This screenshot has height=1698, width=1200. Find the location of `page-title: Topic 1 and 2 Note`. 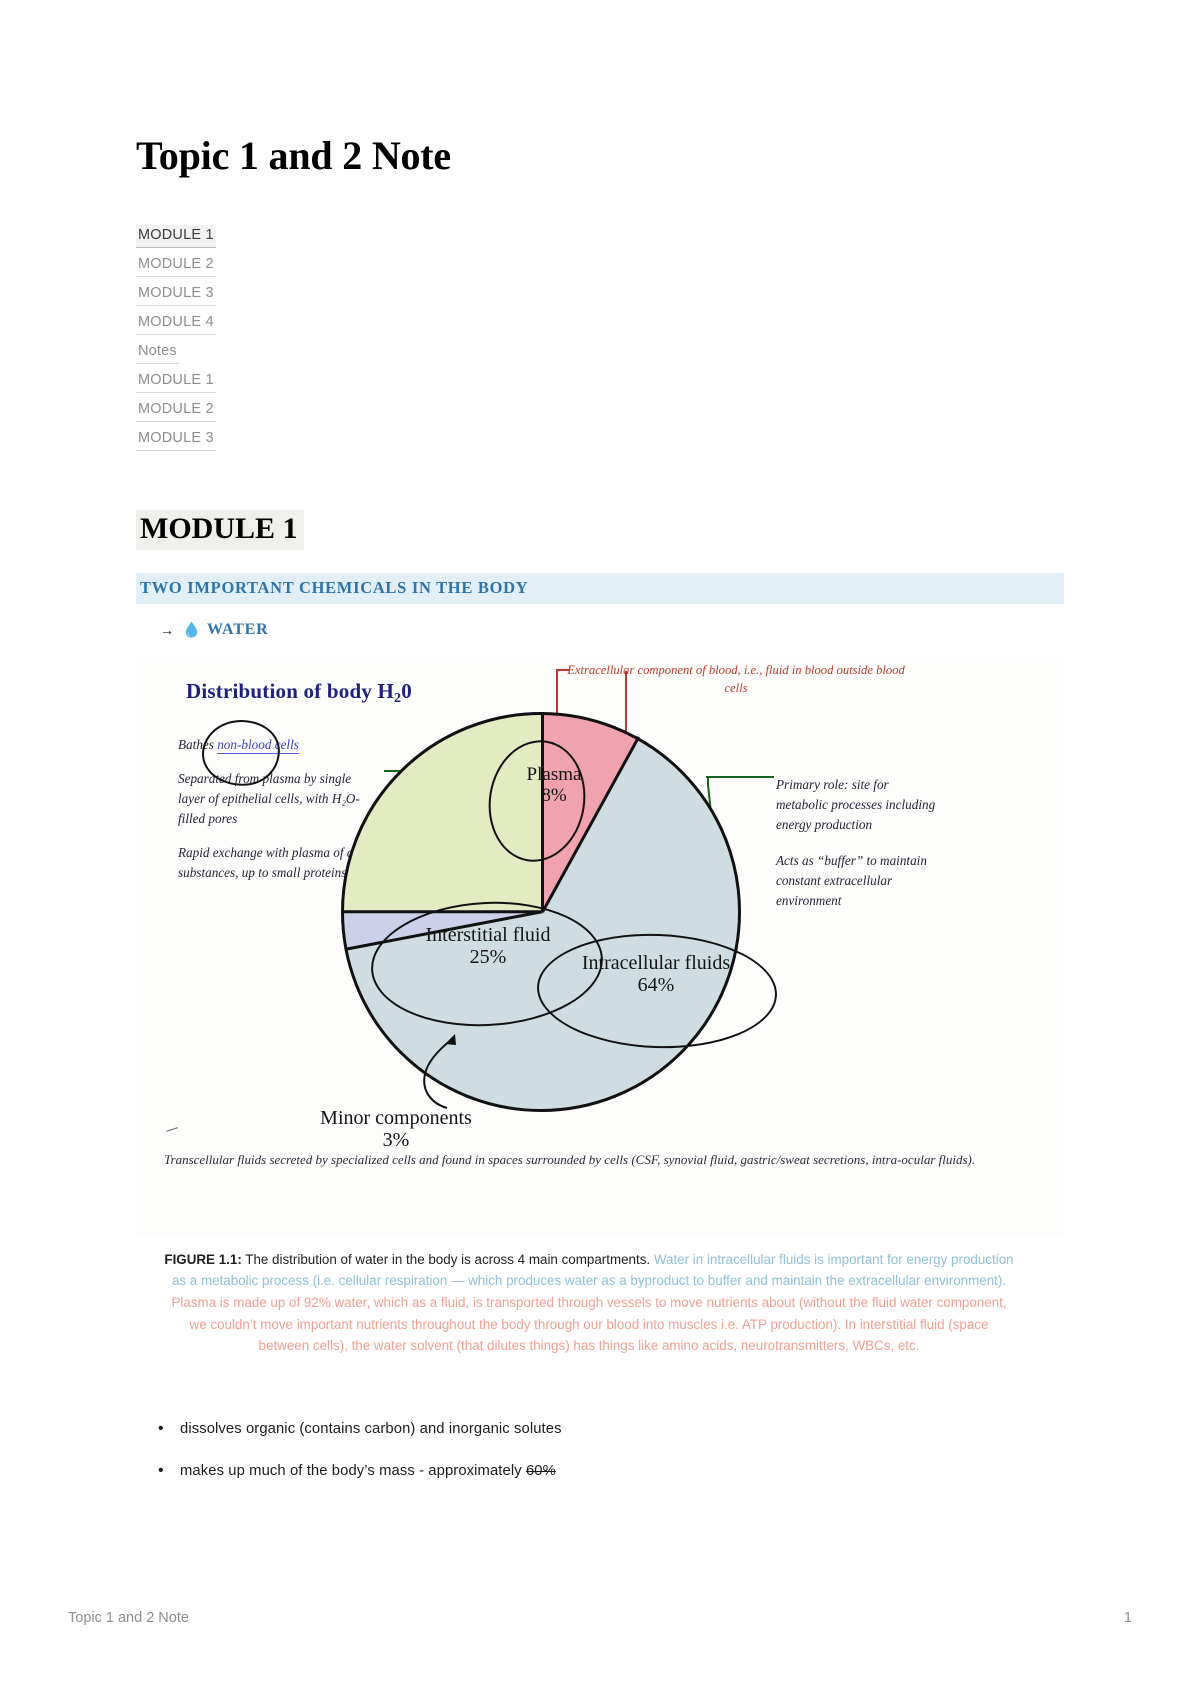

page-title: Topic 1 and 2 Note is located at coordinates (293, 155).